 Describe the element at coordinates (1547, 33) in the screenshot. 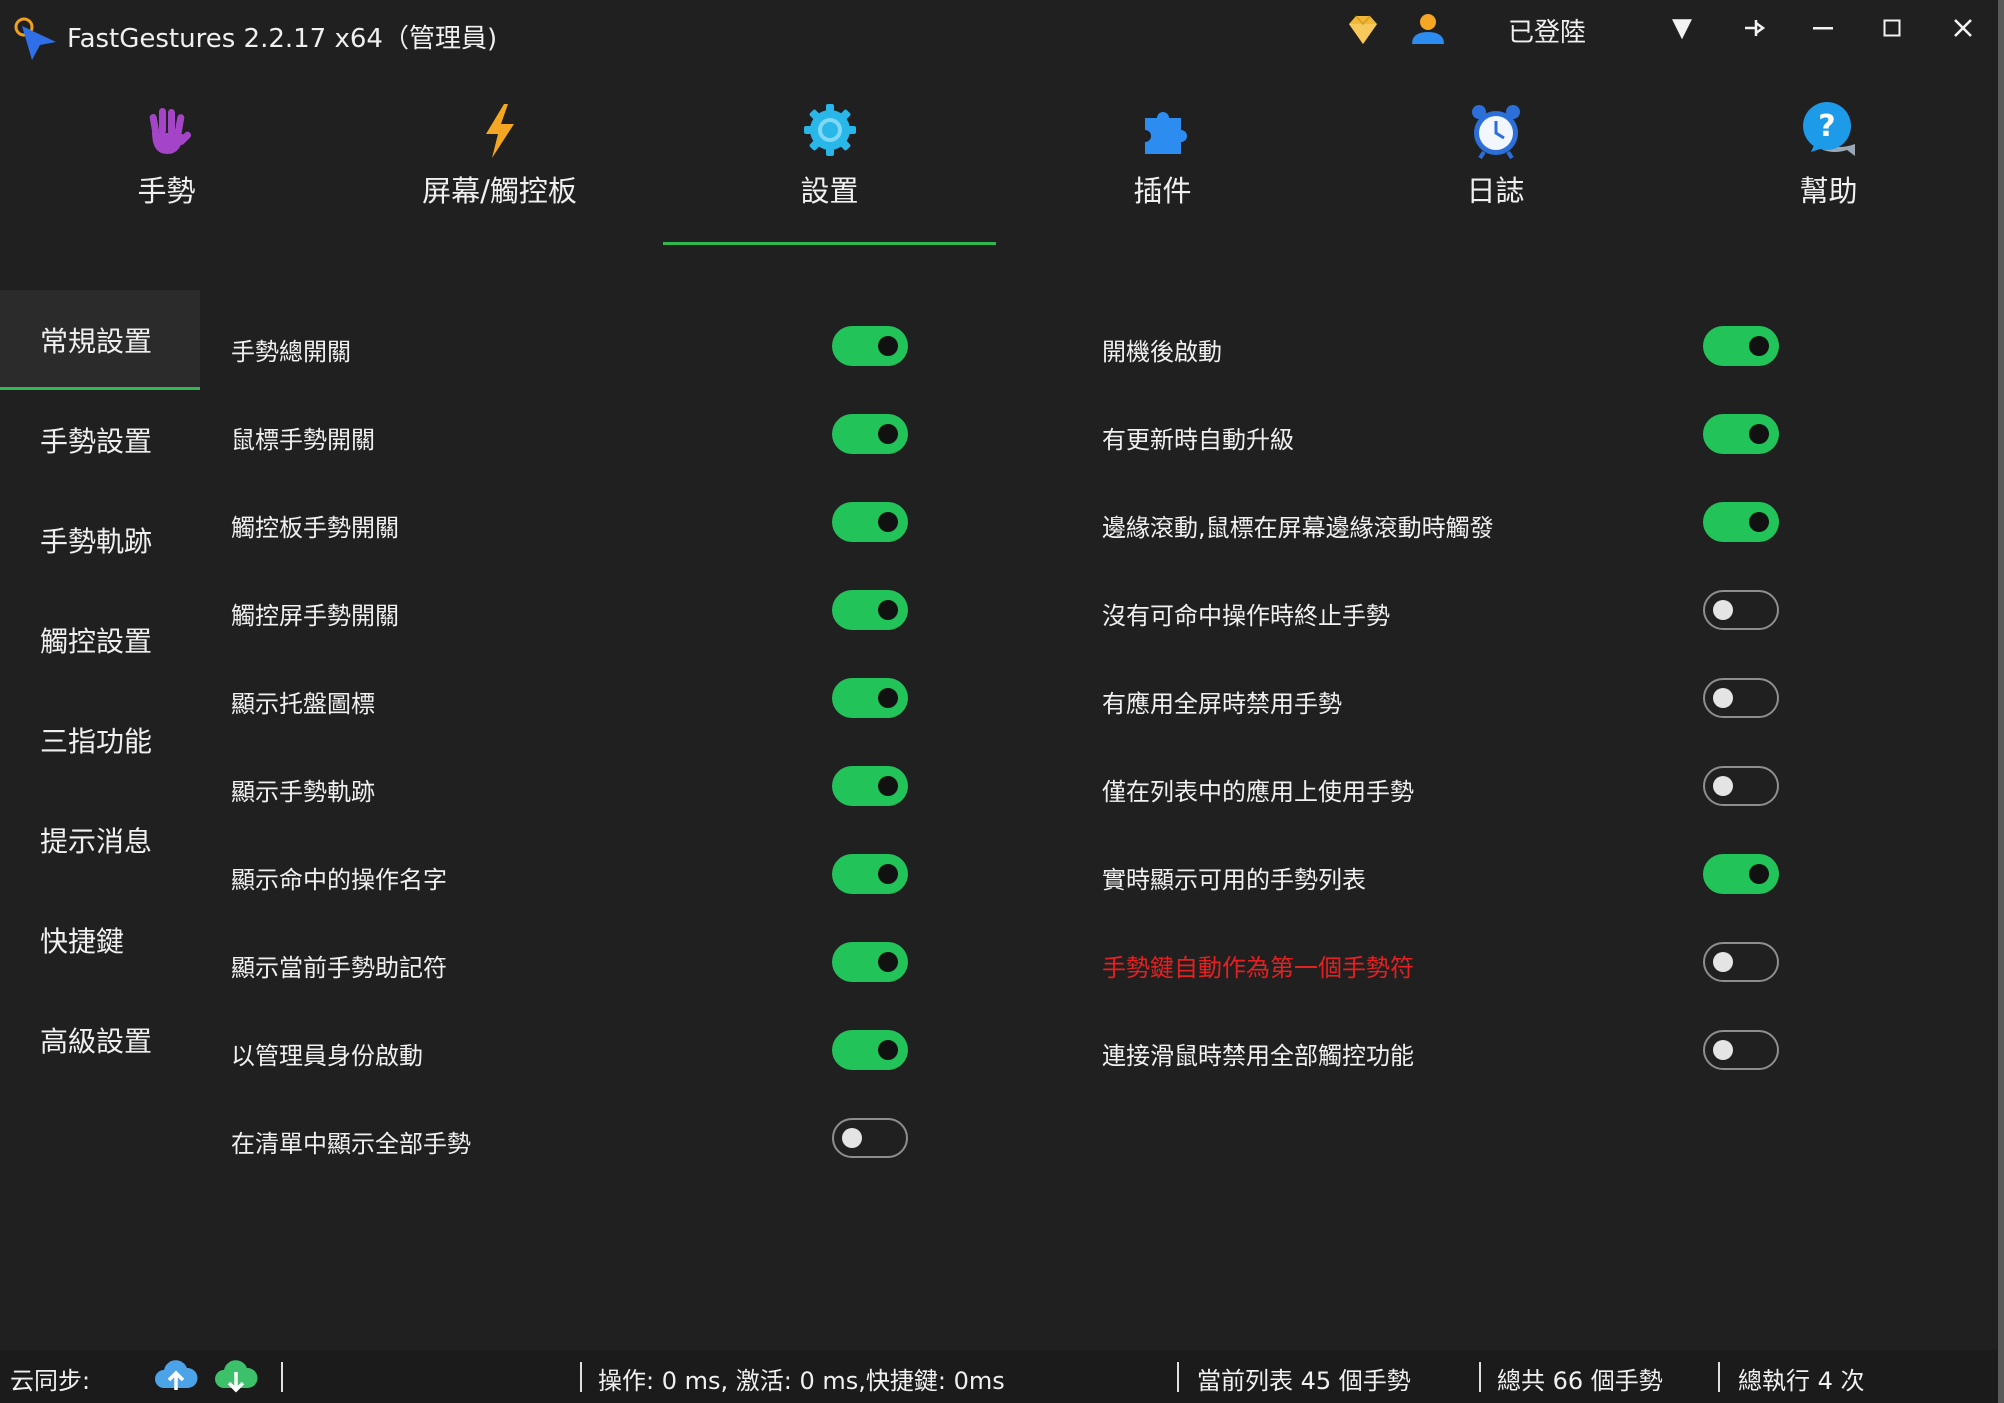

I see `login-status: 已登陸` at that location.